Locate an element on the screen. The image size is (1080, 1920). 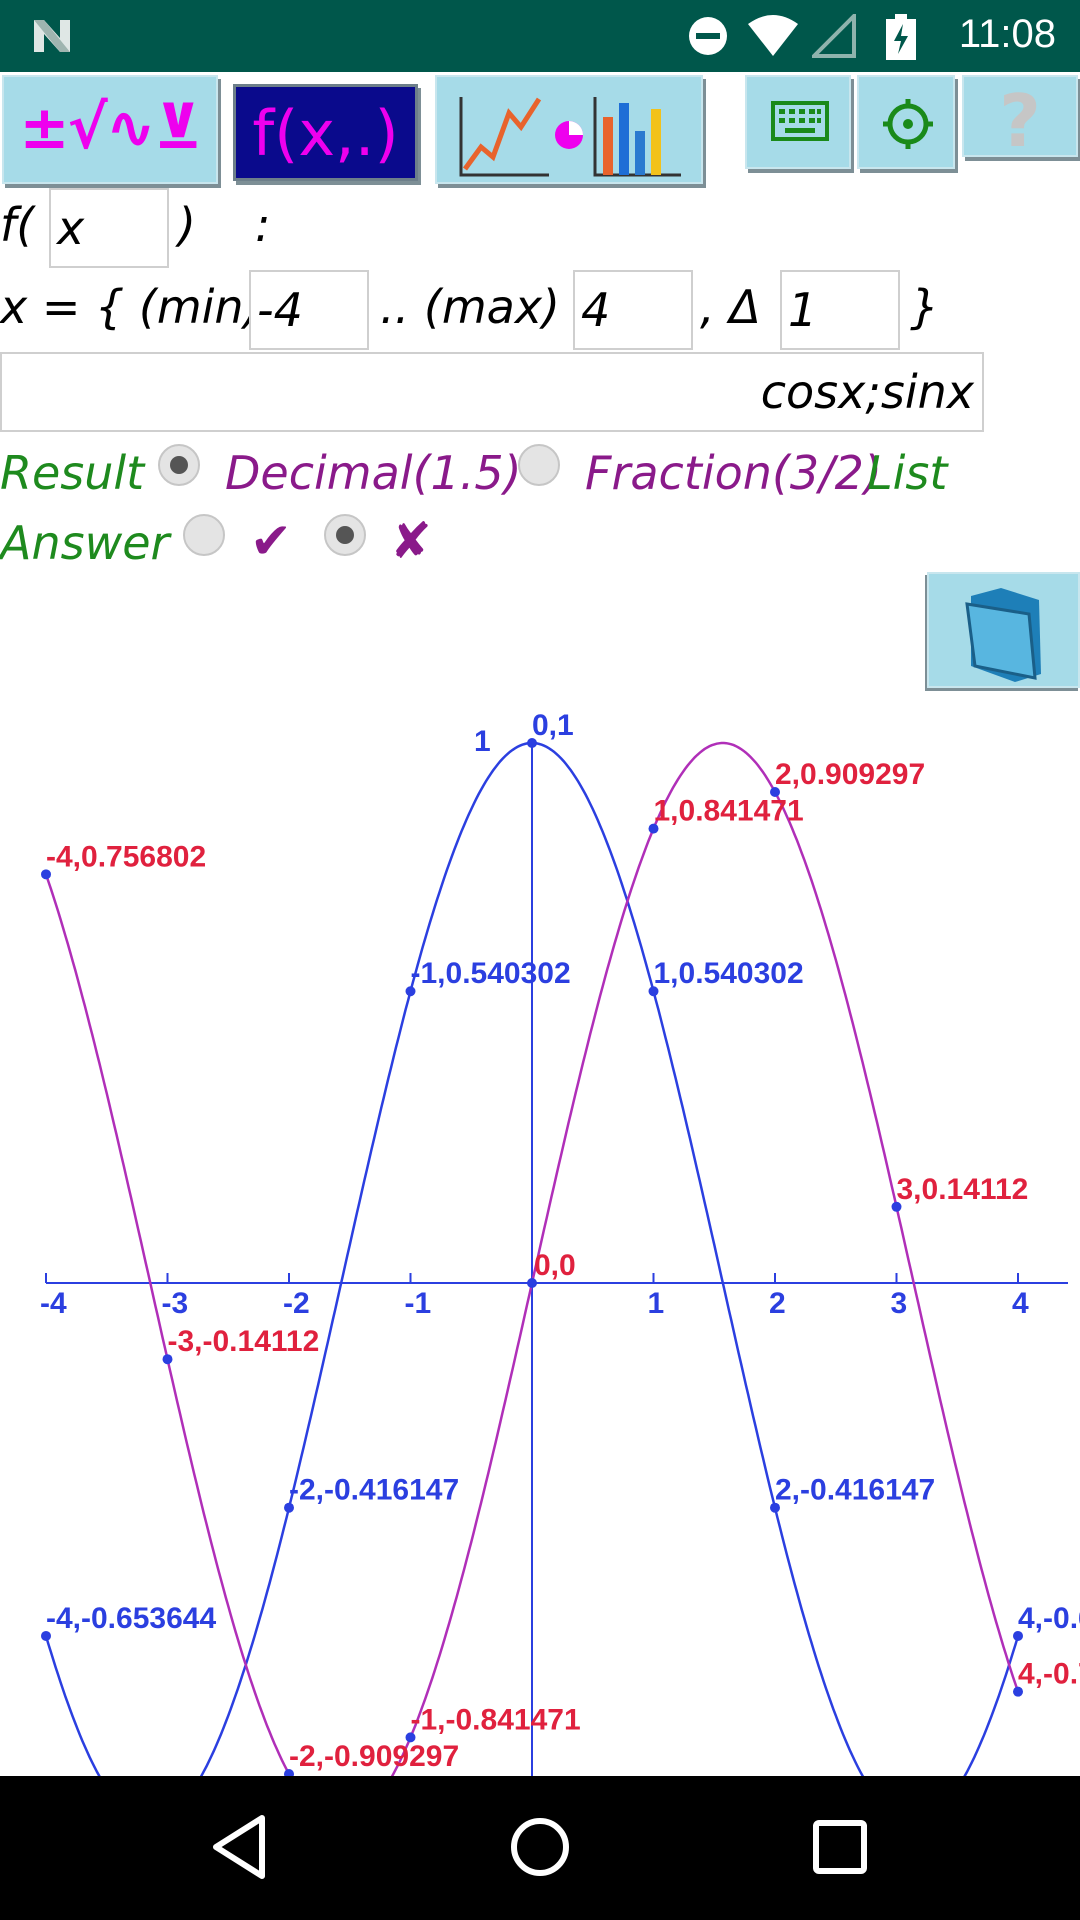
function-mode-button: f(x,.) is located at coordinates (325, 132).